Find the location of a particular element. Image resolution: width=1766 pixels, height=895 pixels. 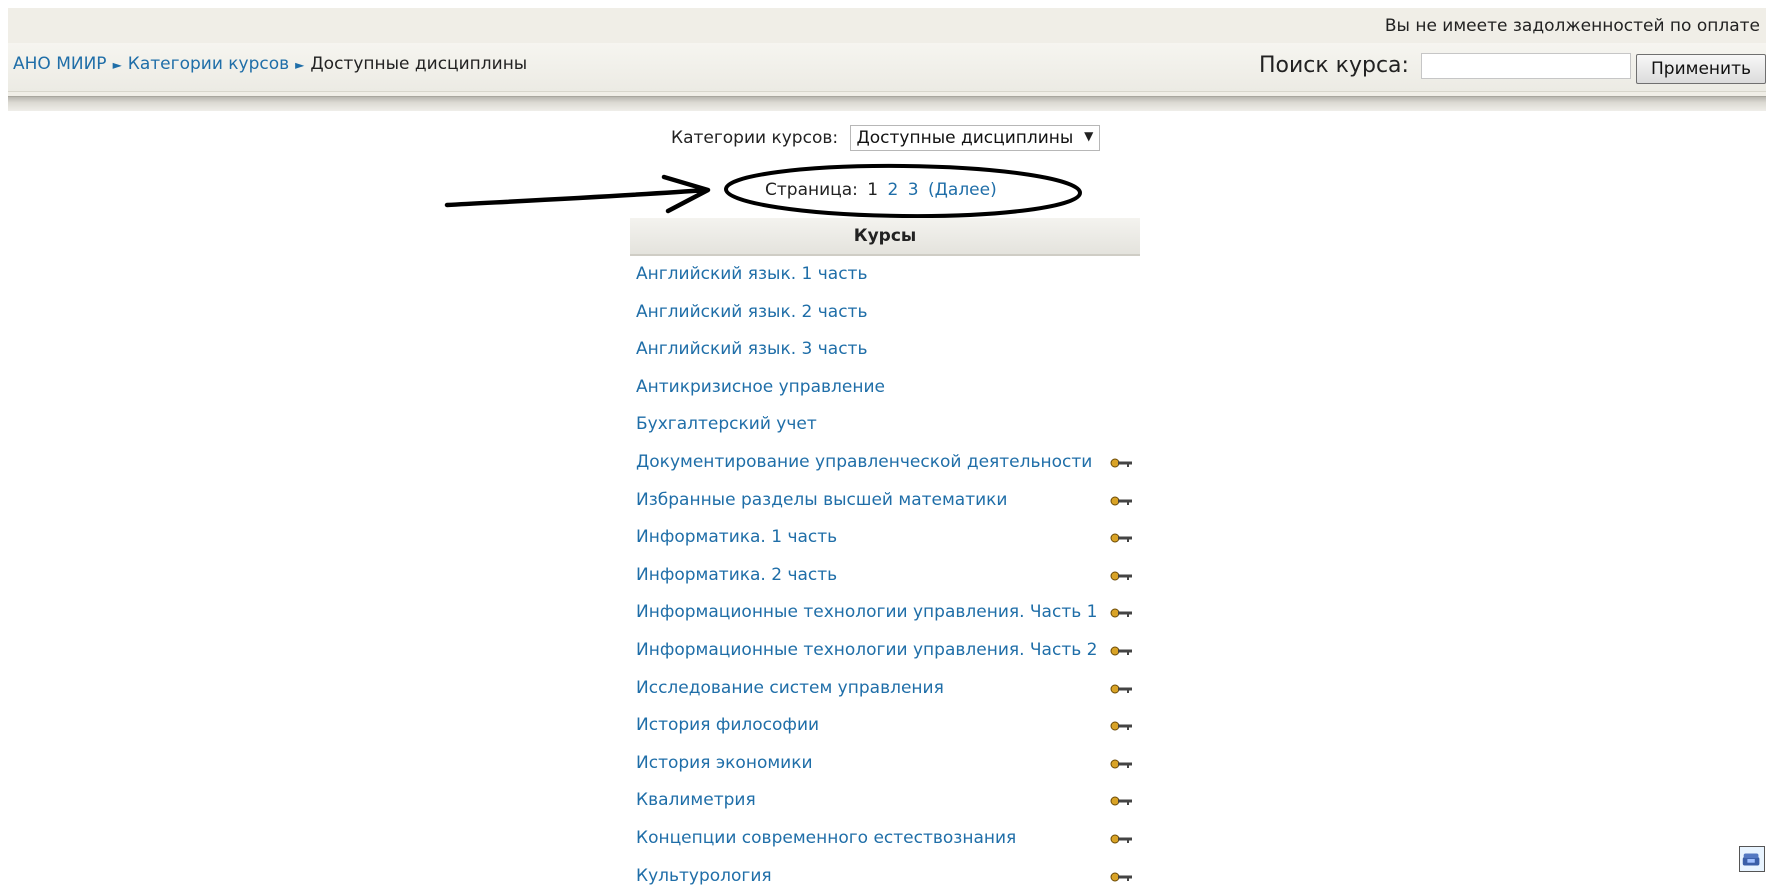

breadcrumb-categories-link: Категории курсов is located at coordinates (208, 64).